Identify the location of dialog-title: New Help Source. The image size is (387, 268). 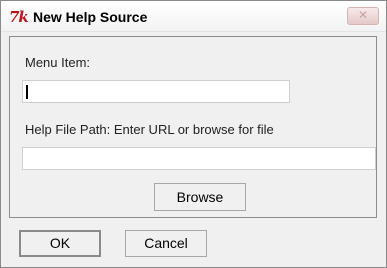
(90, 17).